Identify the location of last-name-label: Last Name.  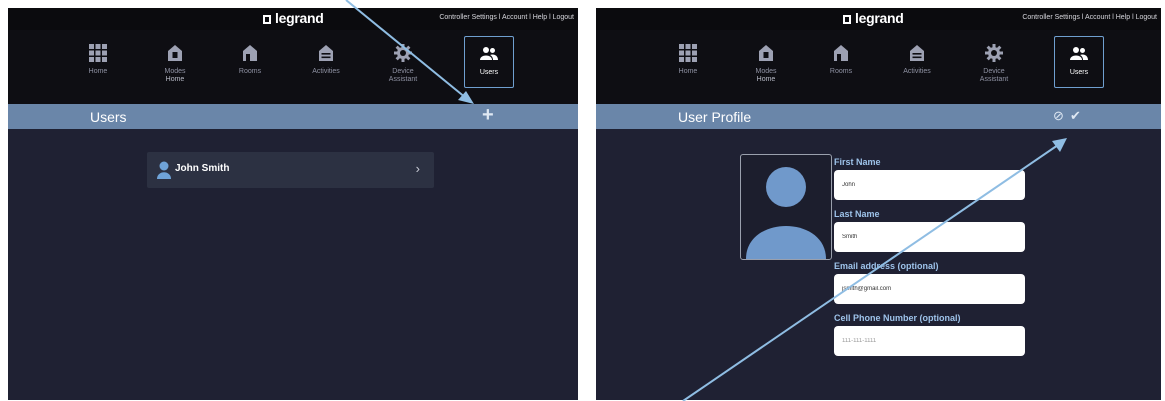
(857, 214).